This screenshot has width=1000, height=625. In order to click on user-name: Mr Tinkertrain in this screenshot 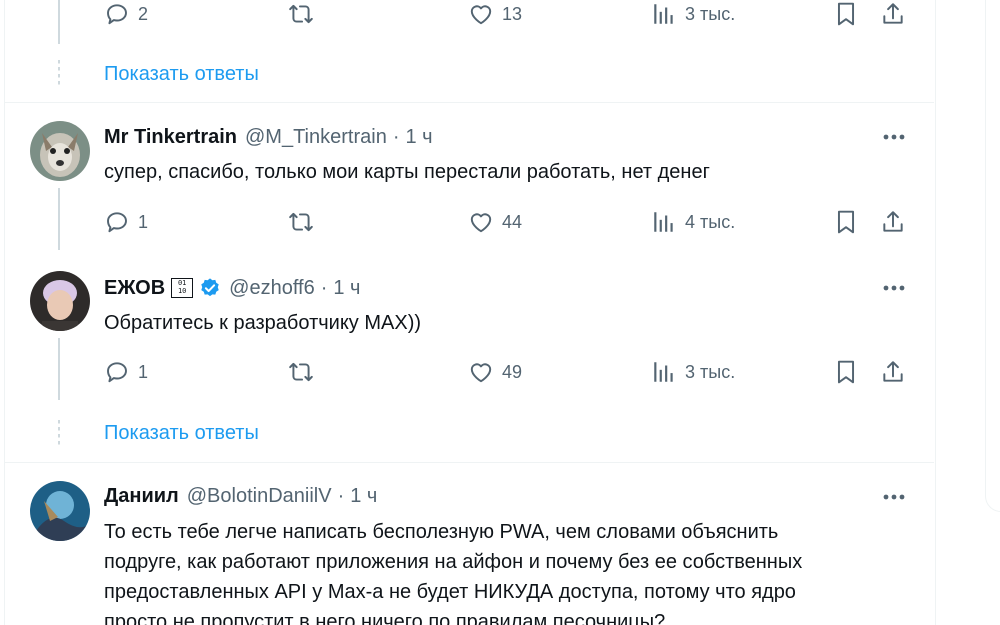, I will do `click(170, 137)`.